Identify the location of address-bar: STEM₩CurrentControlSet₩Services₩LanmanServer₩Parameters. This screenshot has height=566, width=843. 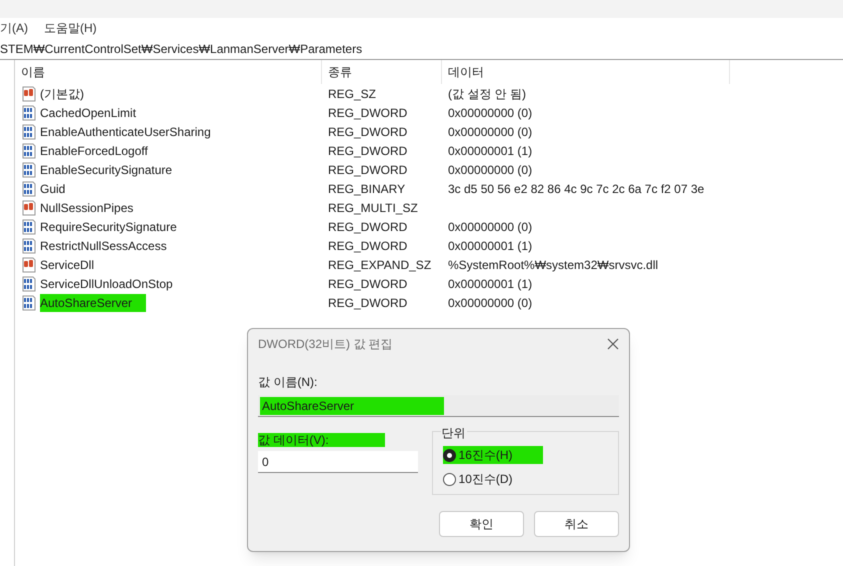
(181, 49).